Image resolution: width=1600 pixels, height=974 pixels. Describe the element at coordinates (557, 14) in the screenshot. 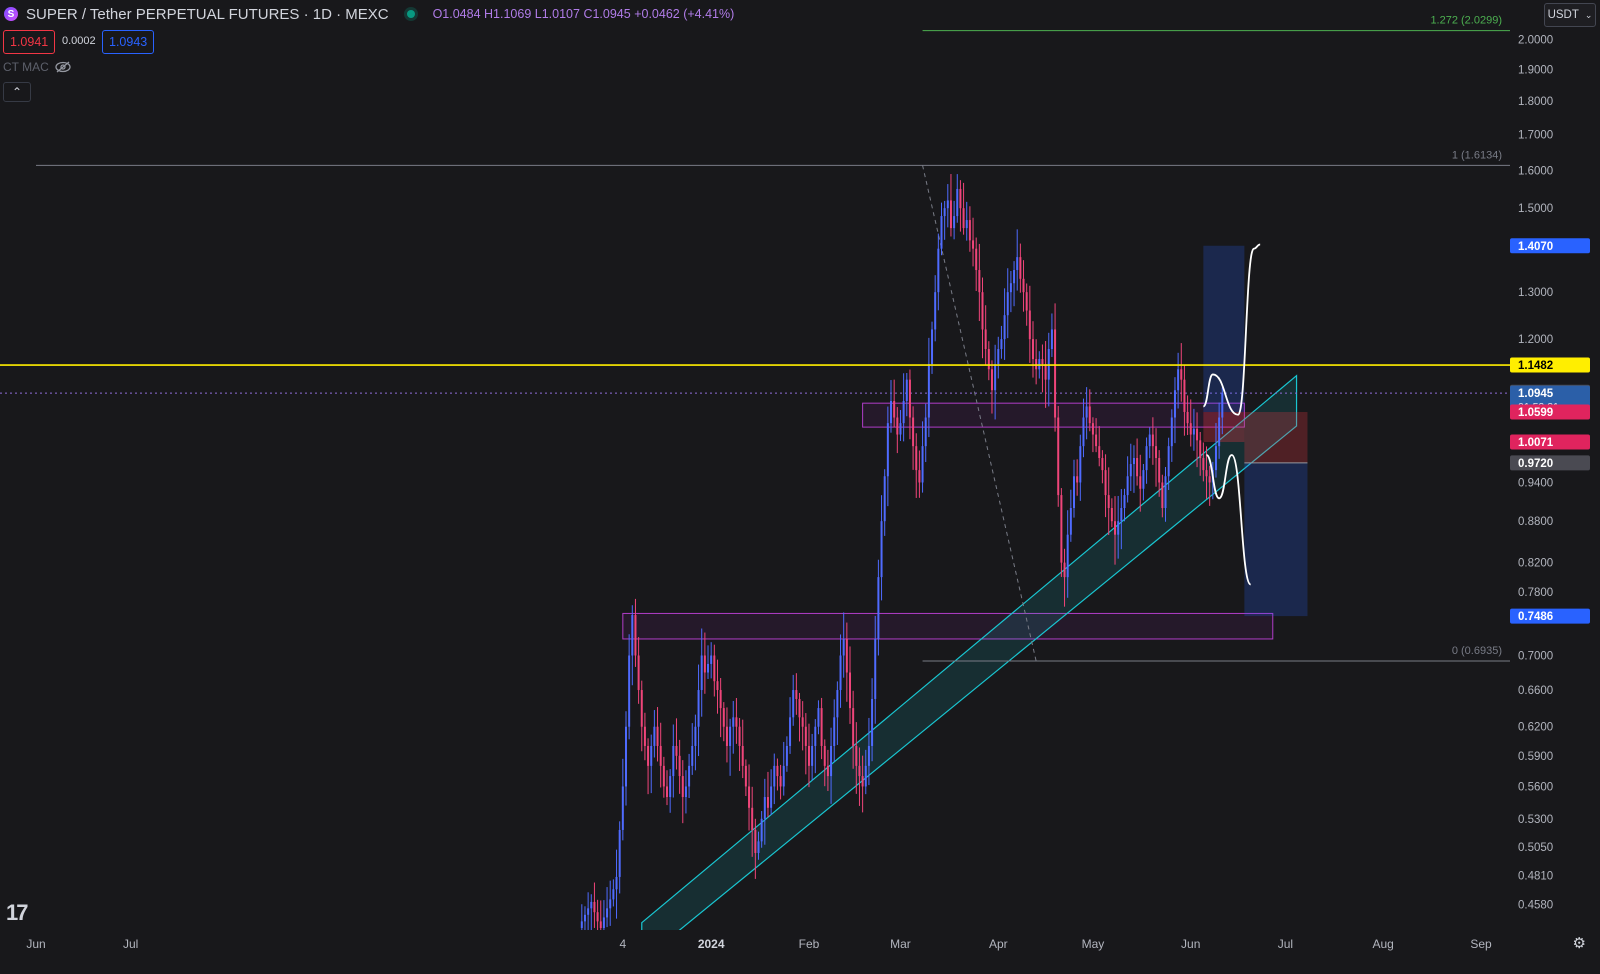

I see `low-value: L1.0107` at that location.